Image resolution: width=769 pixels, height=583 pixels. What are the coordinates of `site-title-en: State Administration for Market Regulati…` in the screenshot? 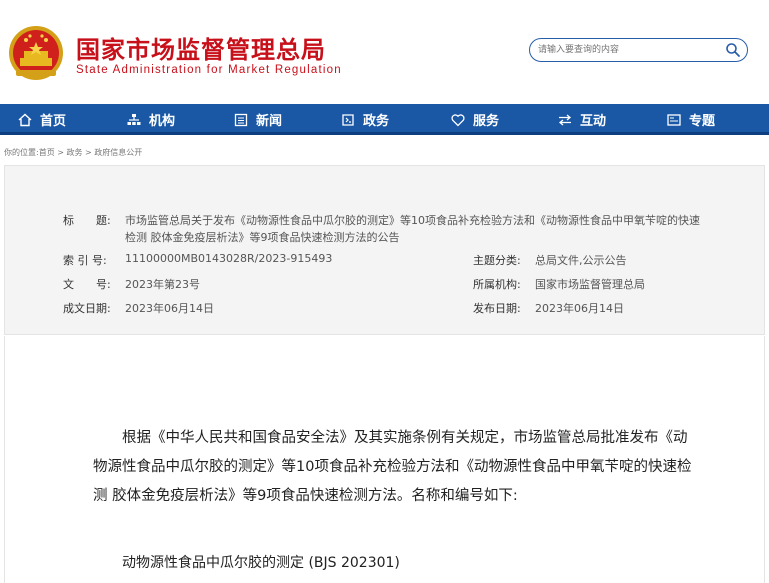 It's located at (209, 70).